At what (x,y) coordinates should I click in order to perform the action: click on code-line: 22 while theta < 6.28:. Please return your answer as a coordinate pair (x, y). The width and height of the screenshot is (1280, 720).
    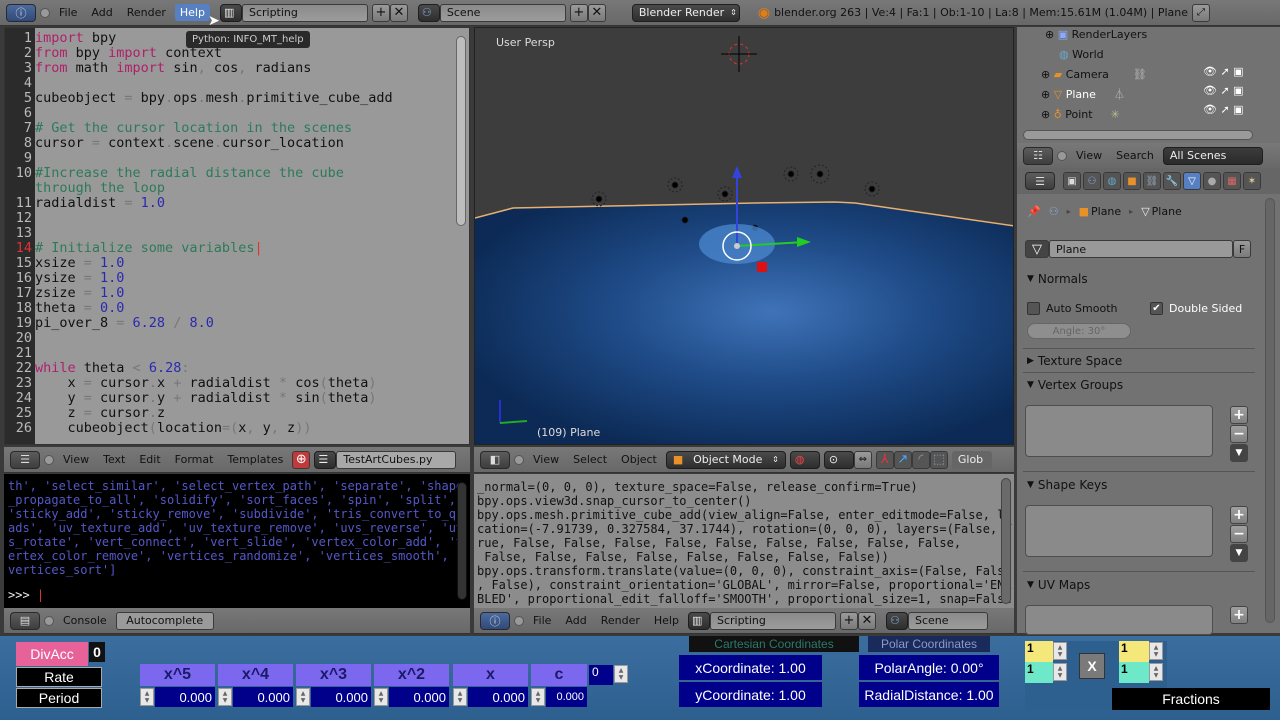
    Looking at the image, I should click on (235, 368).